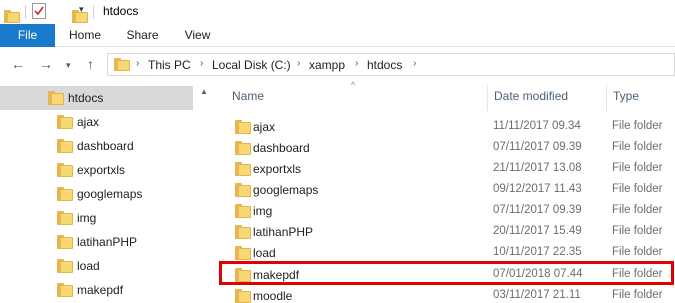  I want to click on breadcrumb-xampp: xampp, so click(327, 65).